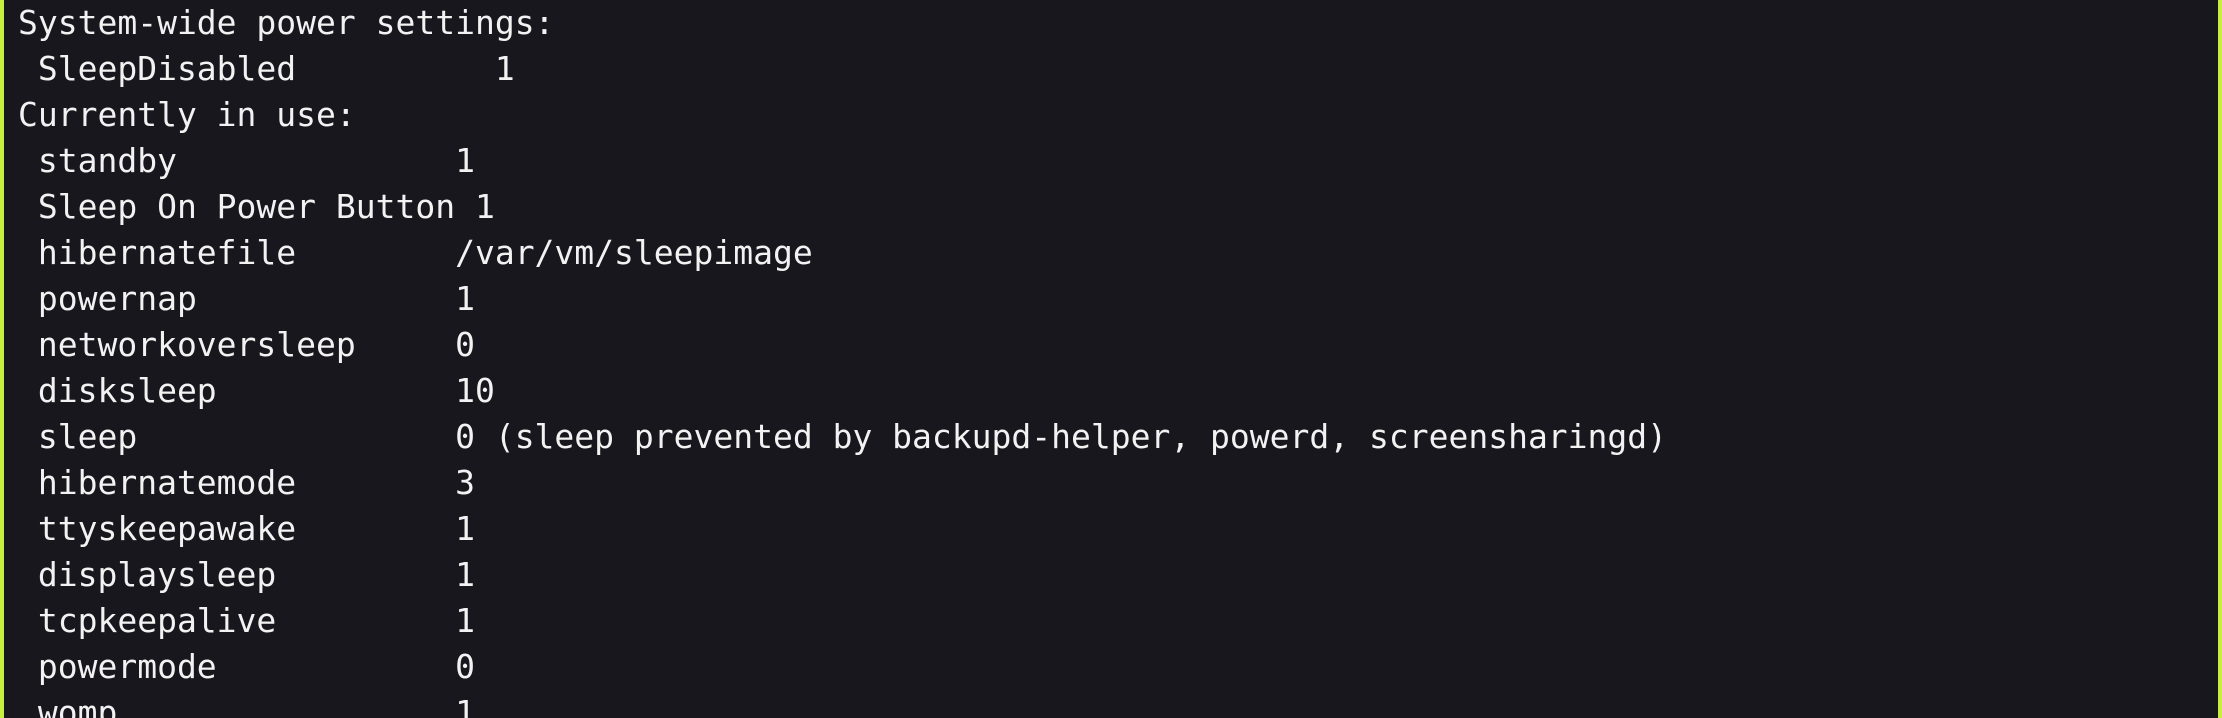  What do you see at coordinates (246, 620) in the screenshot?
I see `output-line-tcpkeepalive: tcpkeepalive 1` at bounding box center [246, 620].